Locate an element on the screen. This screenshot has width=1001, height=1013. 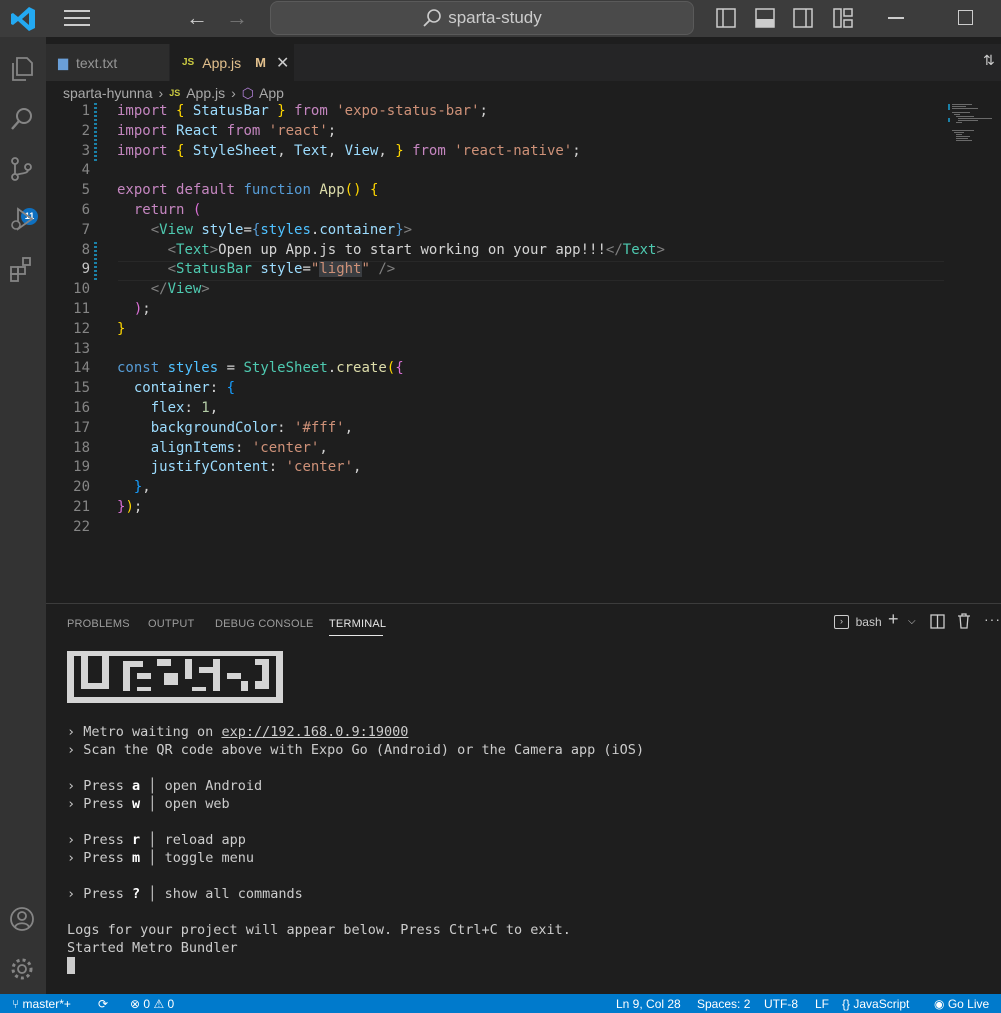
command-center-search: sparta-study is located at coordinates (482, 18).